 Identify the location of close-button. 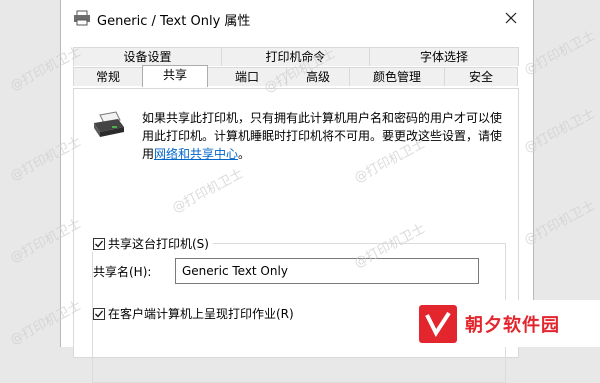
(511, 18).